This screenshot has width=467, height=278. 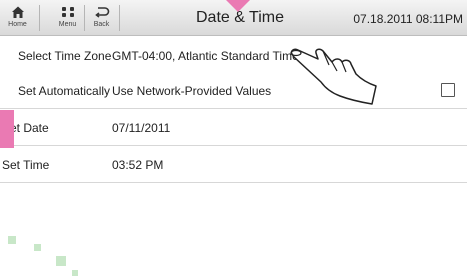 What do you see at coordinates (238, 6) in the screenshot?
I see `pointer-indicator` at bounding box center [238, 6].